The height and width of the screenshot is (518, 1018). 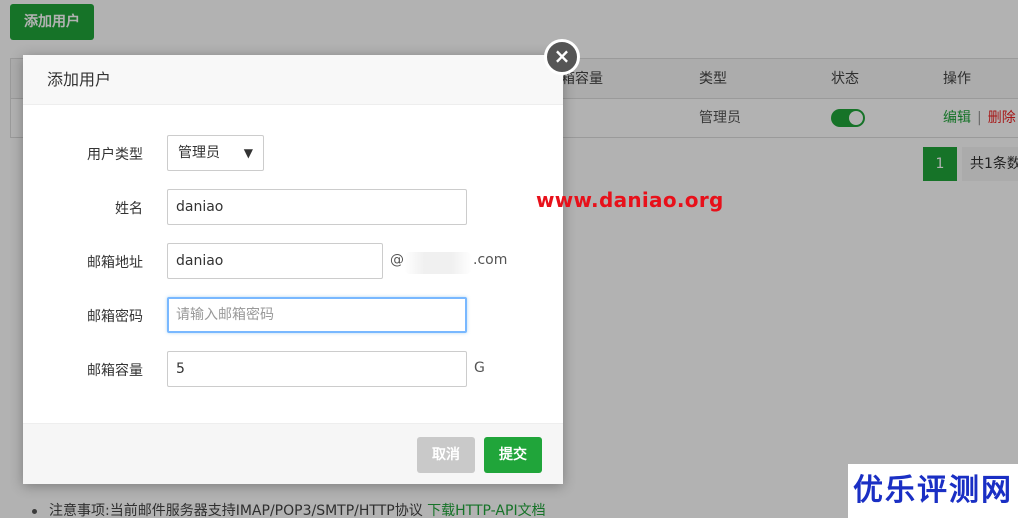 I want to click on quota-input: 5, so click(x=317, y=369).